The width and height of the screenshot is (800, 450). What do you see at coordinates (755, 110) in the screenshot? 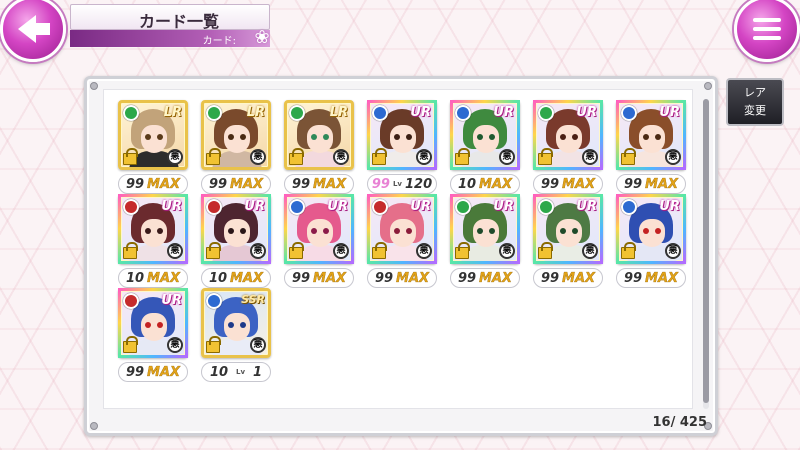
I see `rarity-button-label-2: 変更` at bounding box center [755, 110].